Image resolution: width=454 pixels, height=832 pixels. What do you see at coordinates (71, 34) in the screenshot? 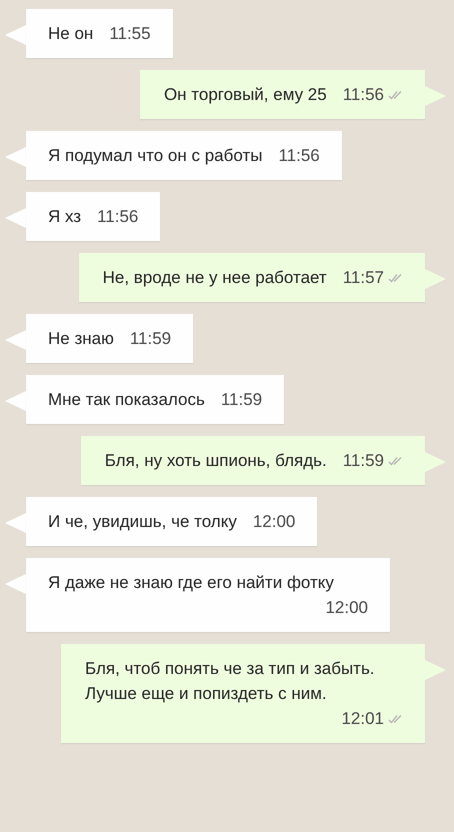
I see `message-text: Не он` at bounding box center [71, 34].